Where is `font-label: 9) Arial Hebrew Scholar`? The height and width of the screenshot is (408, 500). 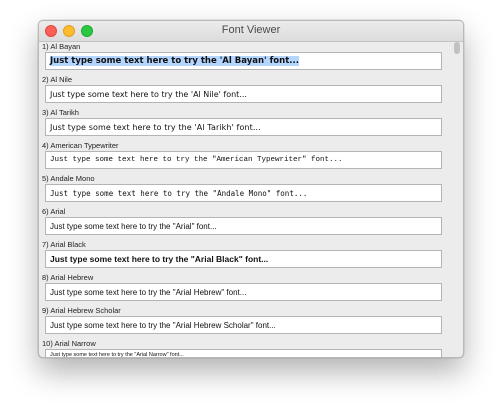
font-label: 9) Arial Hebrew Scholar is located at coordinates (81, 310).